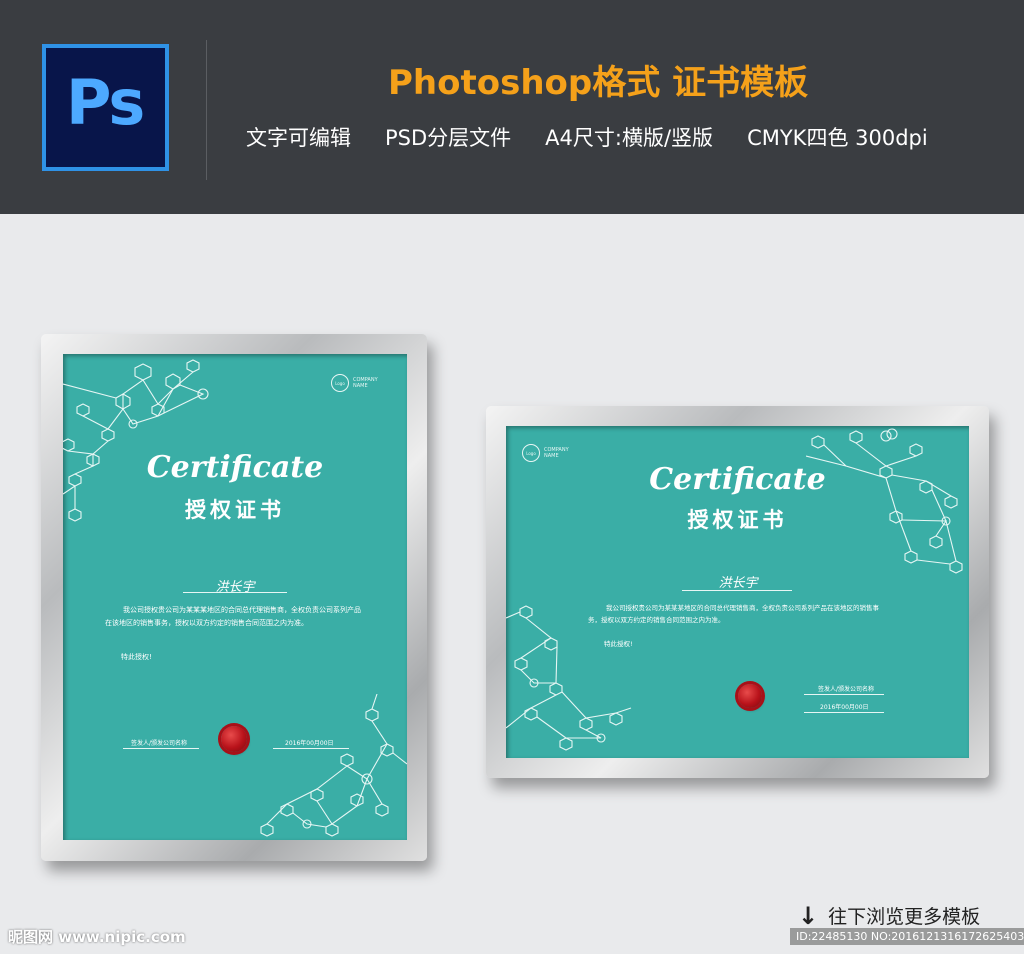 The height and width of the screenshot is (954, 1024). Describe the element at coordinates (97, 937) in the screenshot. I see `nipic-watermark: 昵图网 www.nipic.com` at that location.